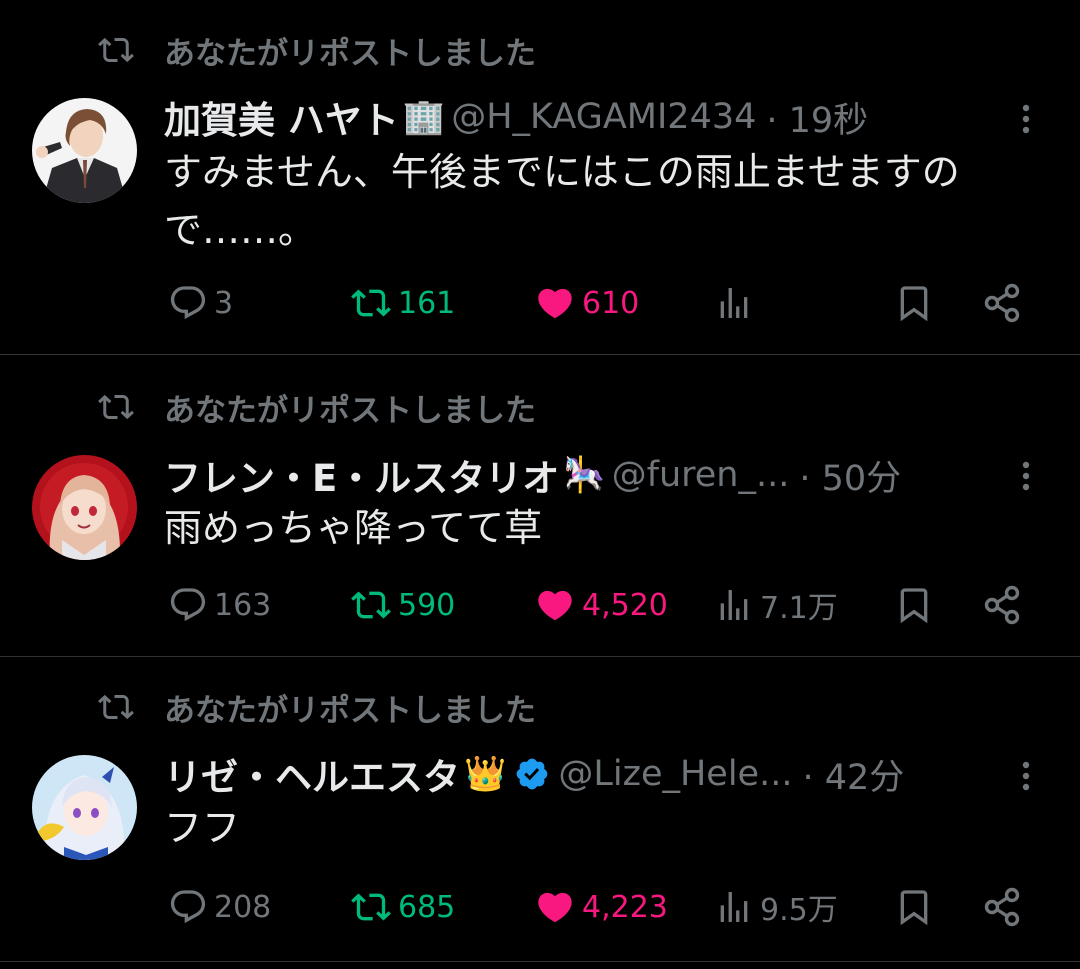 This screenshot has width=1080, height=969. What do you see at coordinates (243, 605) in the screenshot?
I see `reply-count: 163` at bounding box center [243, 605].